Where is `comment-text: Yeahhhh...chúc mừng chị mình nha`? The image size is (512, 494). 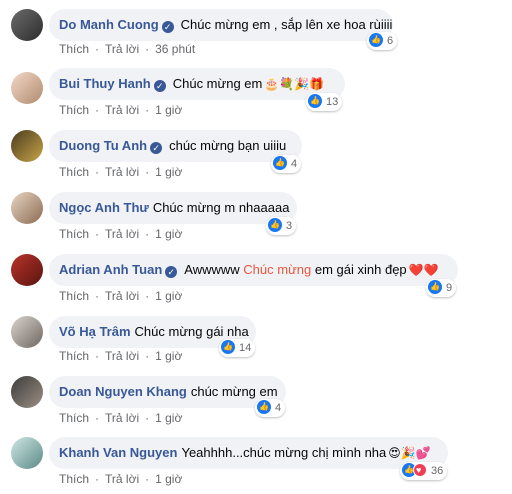 comment-text: Yeahhhh...chúc mừng chị mình nha is located at coordinates (284, 452).